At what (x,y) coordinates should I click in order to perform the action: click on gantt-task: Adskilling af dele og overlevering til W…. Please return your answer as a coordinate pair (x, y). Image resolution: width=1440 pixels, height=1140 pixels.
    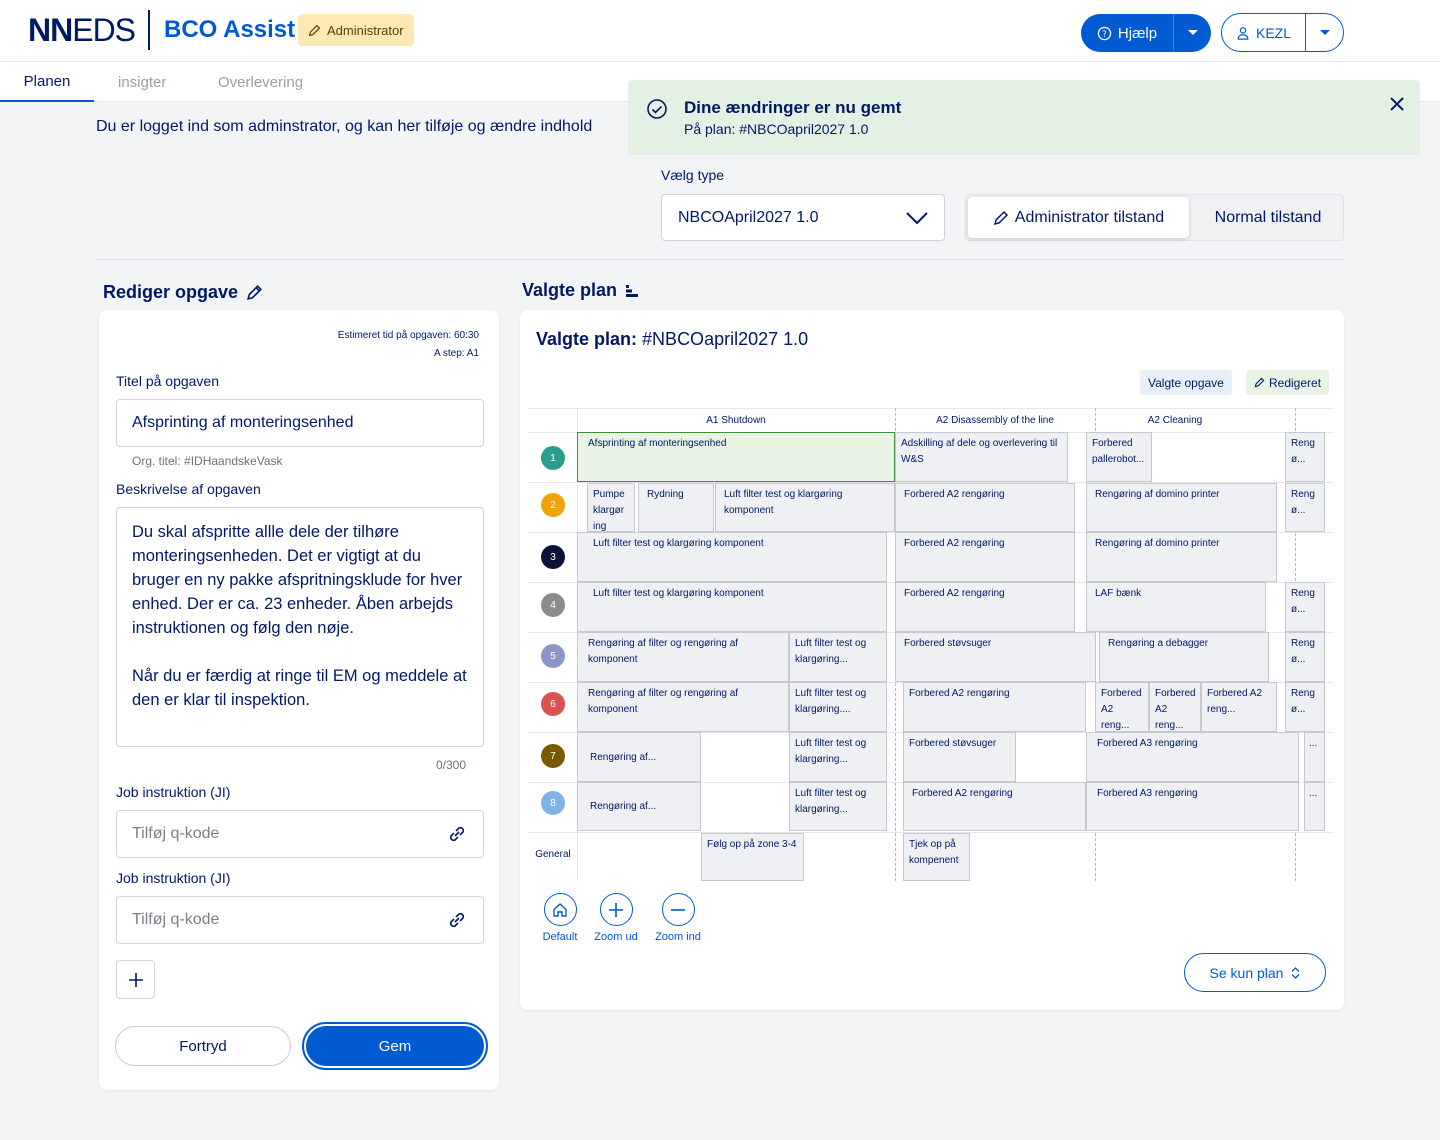
    Looking at the image, I should click on (981, 457).